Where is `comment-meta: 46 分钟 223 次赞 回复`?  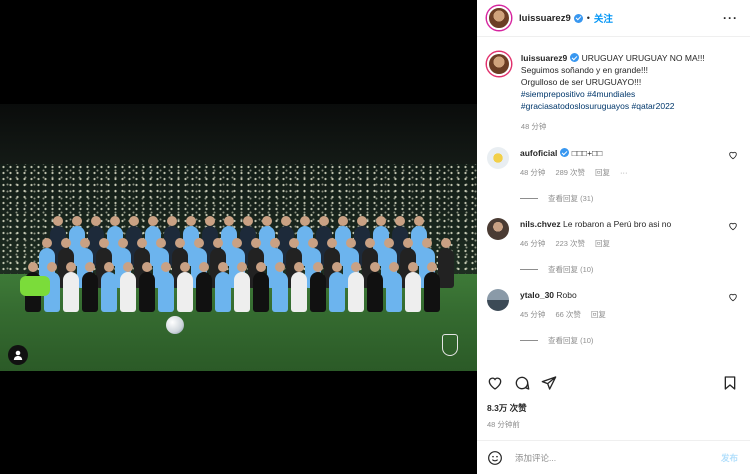 comment-meta: 46 分钟 223 次赞 回复 is located at coordinates (620, 244).